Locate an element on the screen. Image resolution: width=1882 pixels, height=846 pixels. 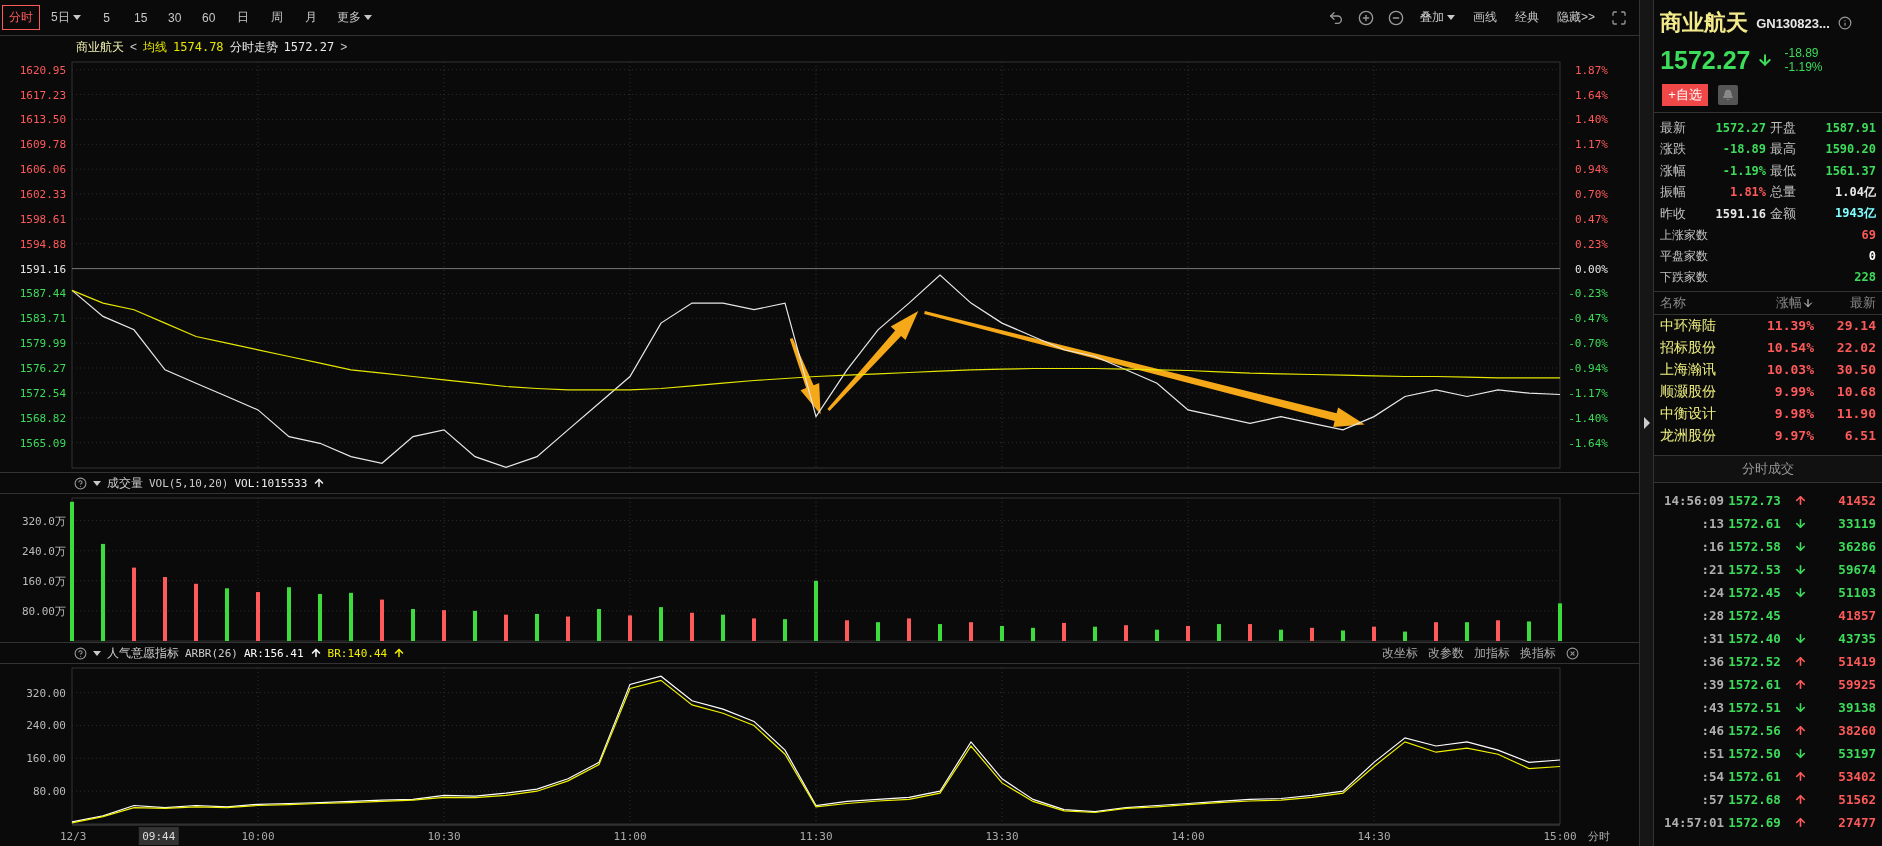
trade-volume: 51419 is located at coordinates (1856, 661).